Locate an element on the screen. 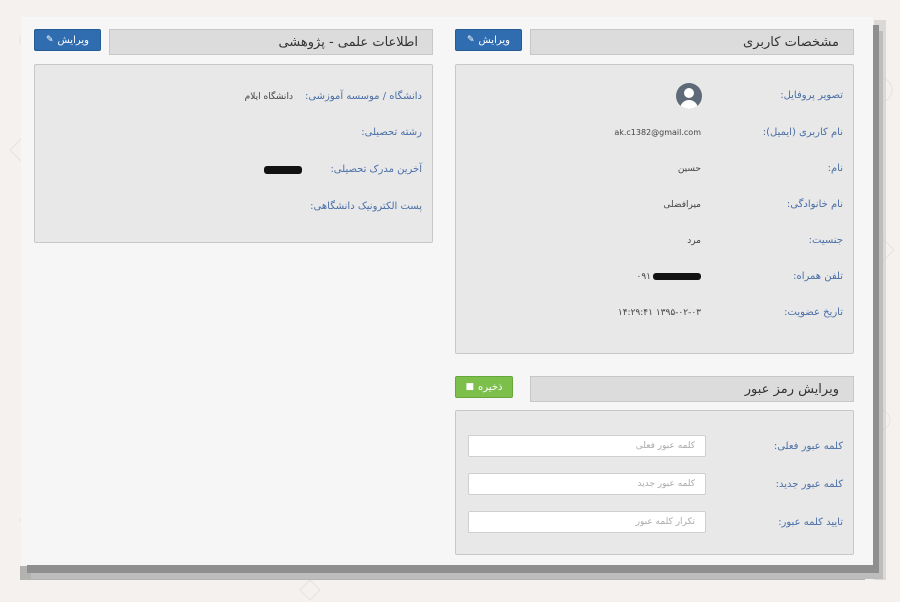  confirm-password-input is located at coordinates (587, 522).